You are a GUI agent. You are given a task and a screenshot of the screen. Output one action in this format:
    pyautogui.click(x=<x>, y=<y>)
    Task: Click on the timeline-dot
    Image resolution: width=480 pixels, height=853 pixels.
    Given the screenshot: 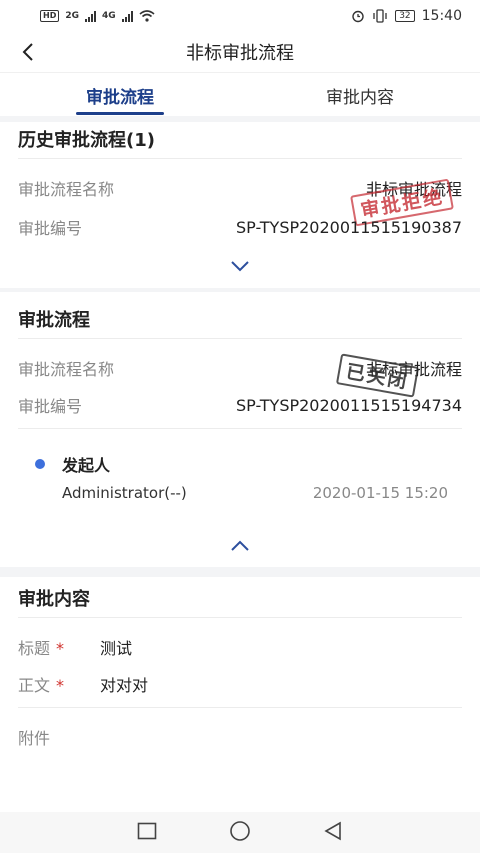 What is the action you would take?
    pyautogui.click(x=40, y=464)
    